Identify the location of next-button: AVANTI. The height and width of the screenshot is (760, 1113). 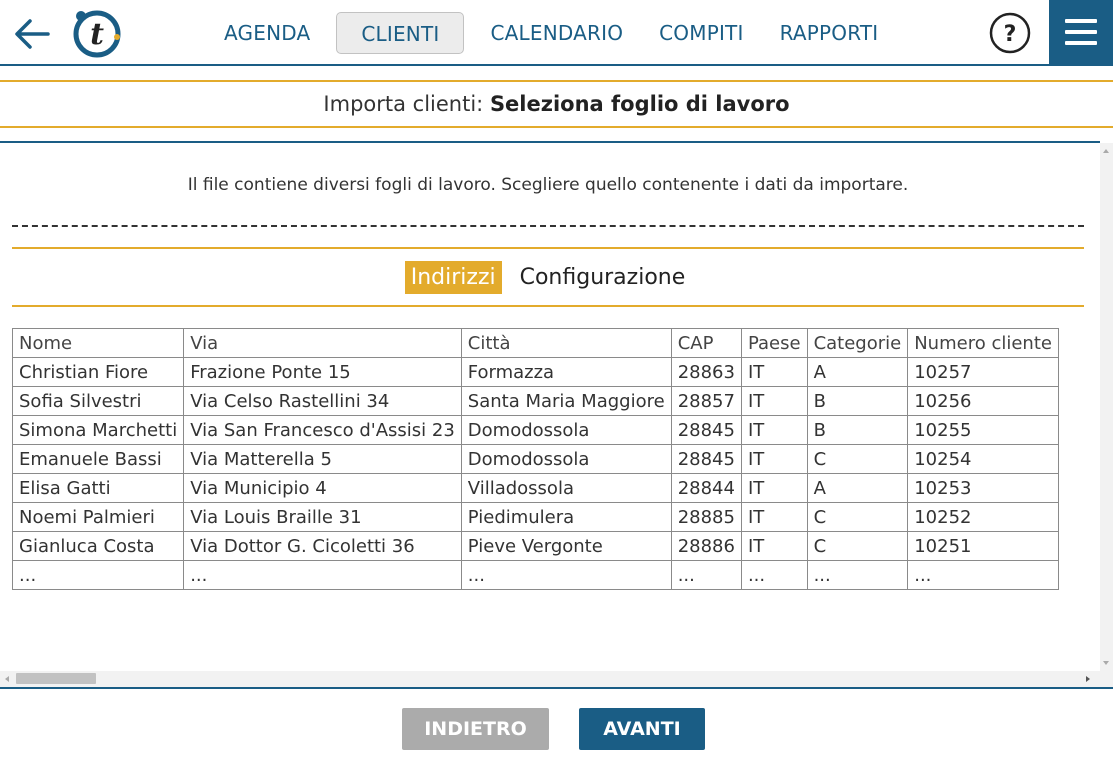
(642, 729).